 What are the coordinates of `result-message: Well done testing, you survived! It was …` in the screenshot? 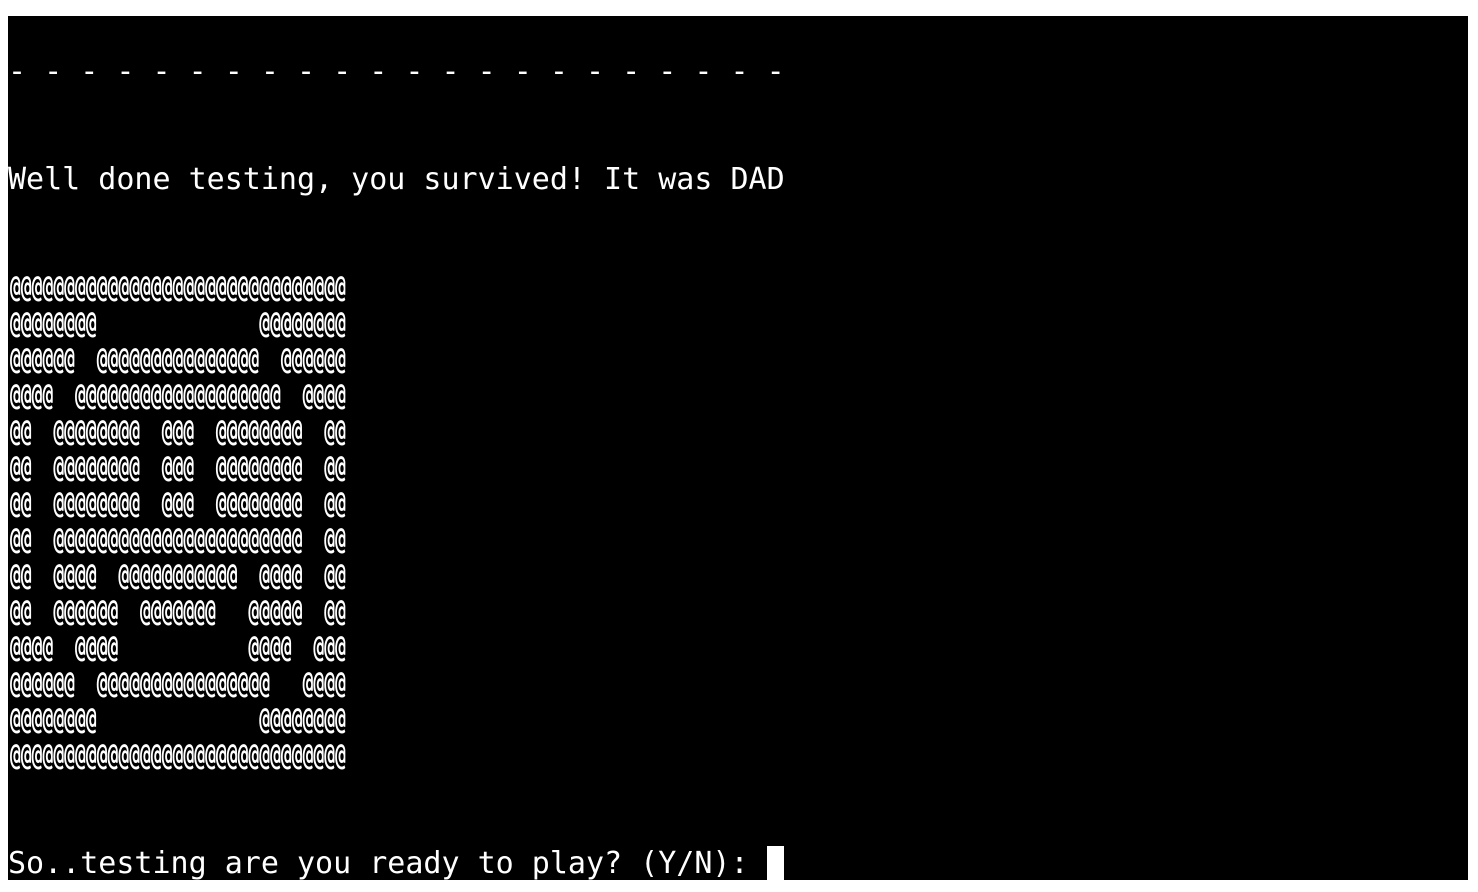 It's located at (396, 179).